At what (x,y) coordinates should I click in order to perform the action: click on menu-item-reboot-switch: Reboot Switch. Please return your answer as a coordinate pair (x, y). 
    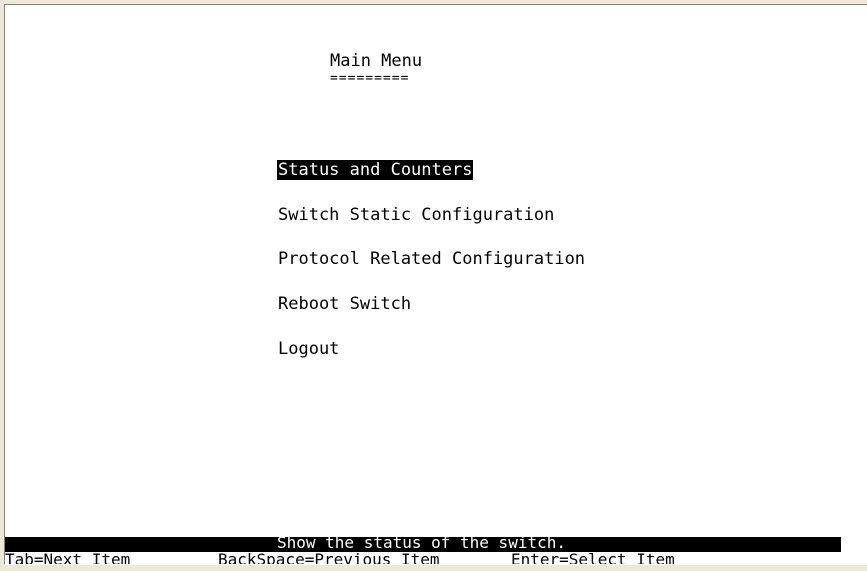
    Looking at the image, I should click on (344, 304).